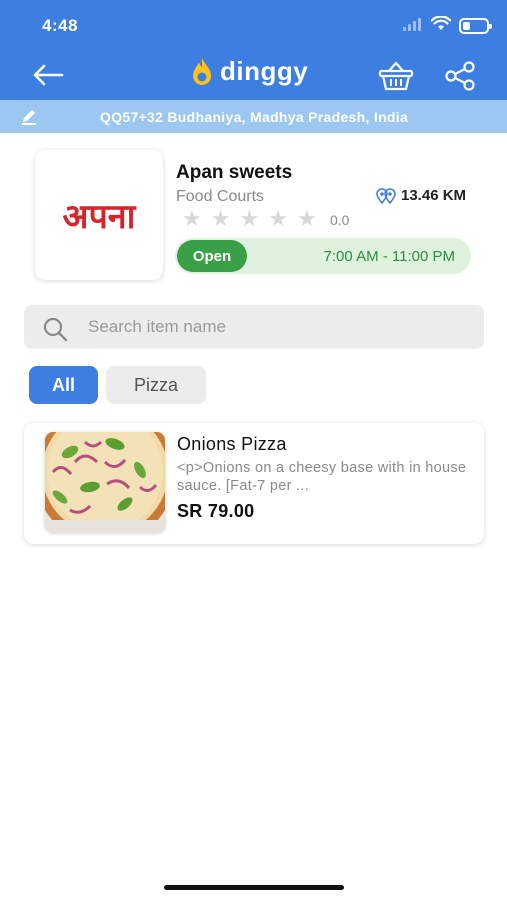 Image resolution: width=507 pixels, height=900 pixels. What do you see at coordinates (29, 117) in the screenshot?
I see `pencil-icon` at bounding box center [29, 117].